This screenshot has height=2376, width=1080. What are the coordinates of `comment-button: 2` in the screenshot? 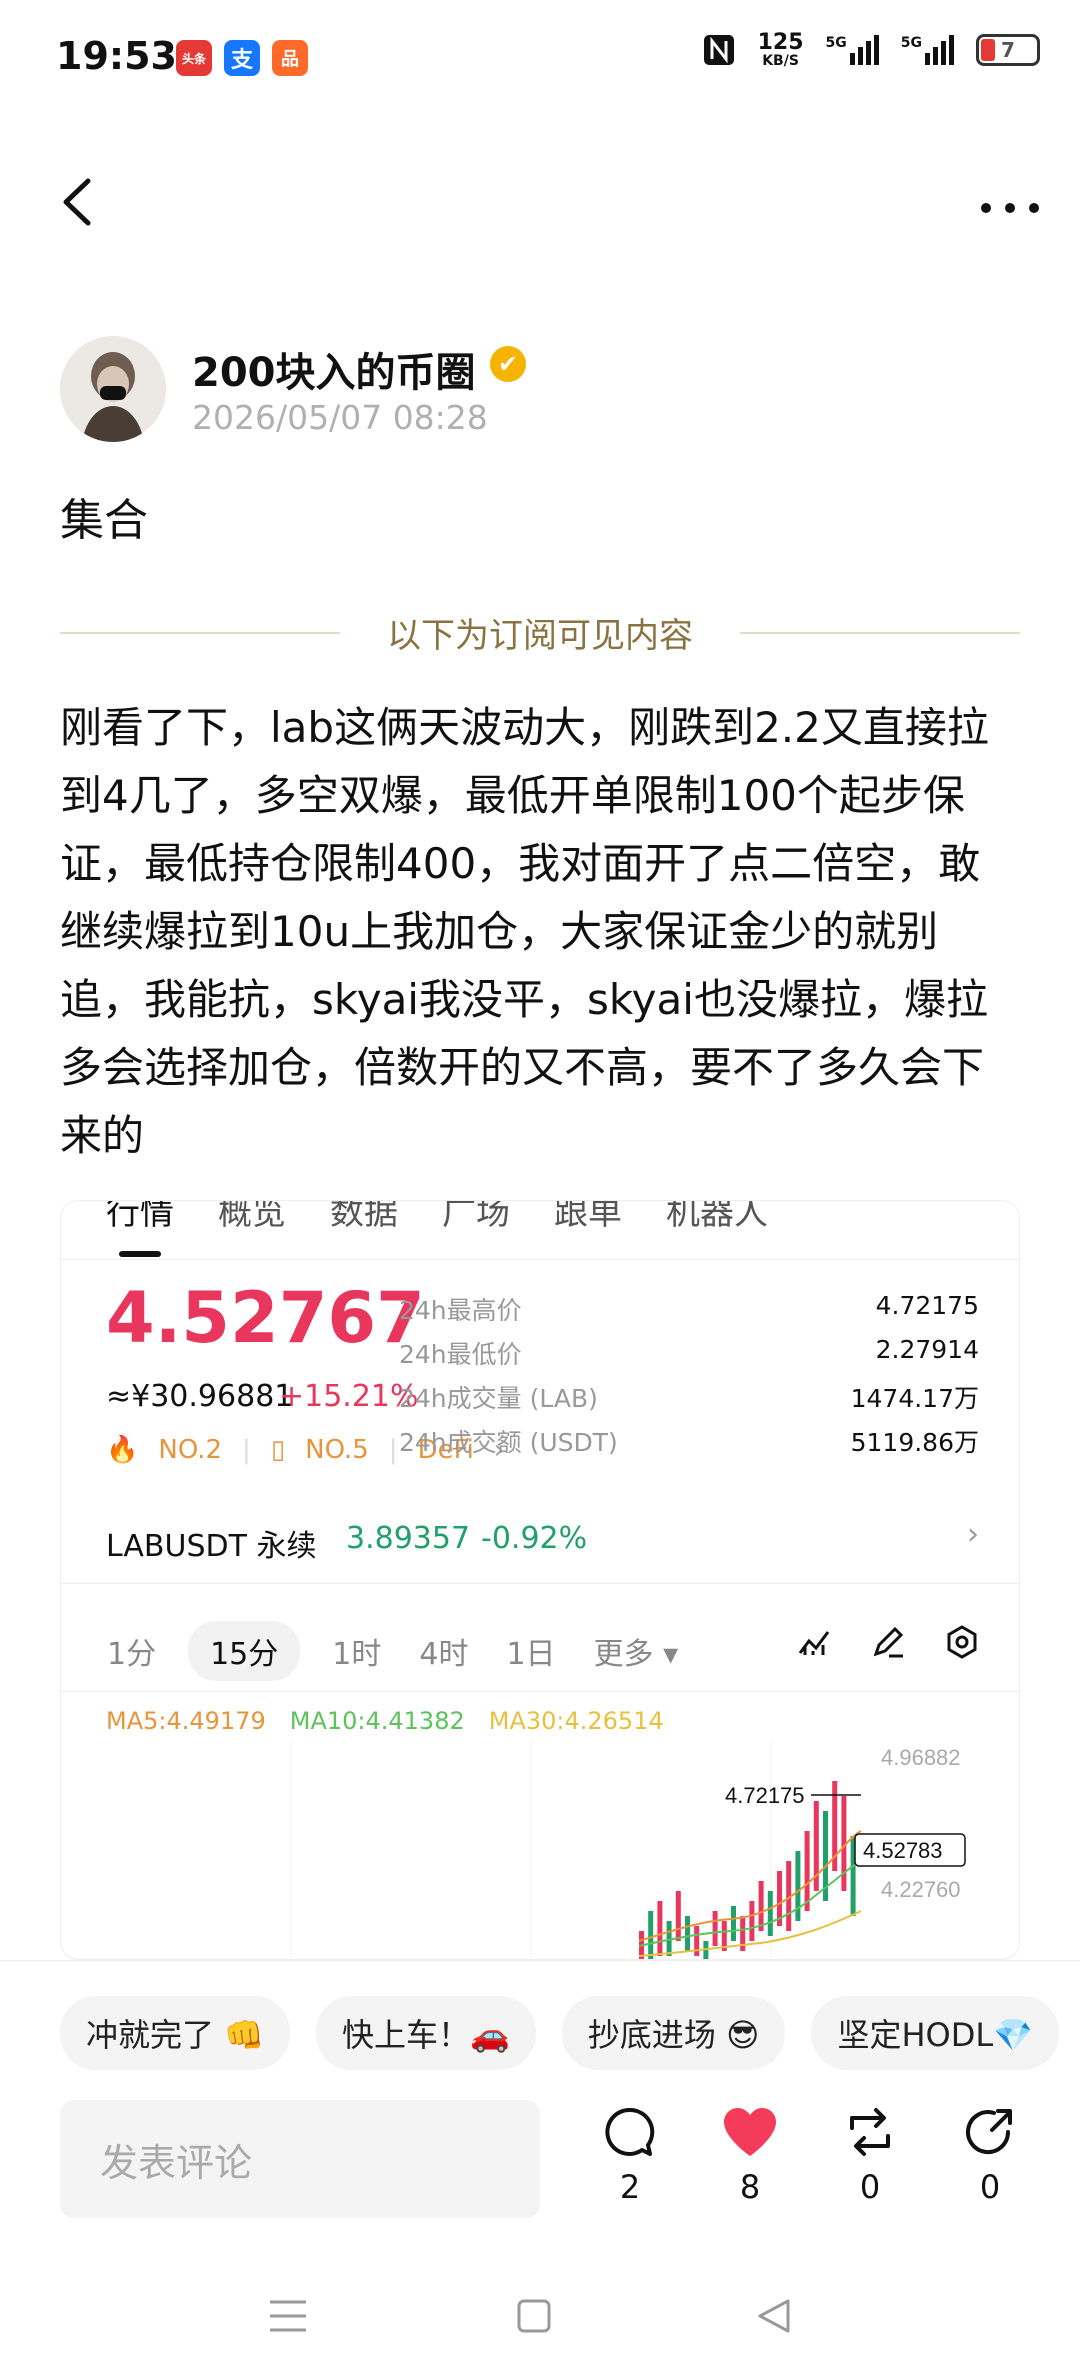 It's located at (630, 2156).